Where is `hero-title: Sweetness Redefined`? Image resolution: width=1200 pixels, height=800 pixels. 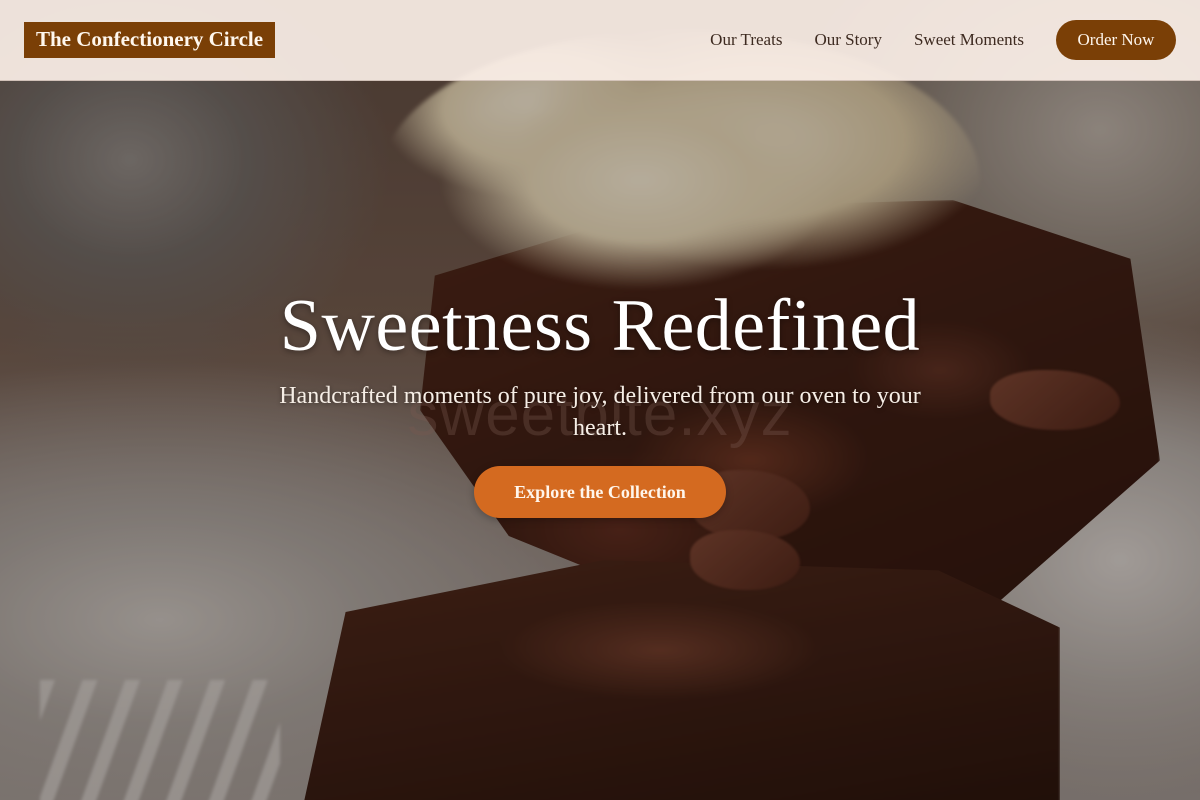
hero-title: Sweetness Redefined is located at coordinates (600, 326).